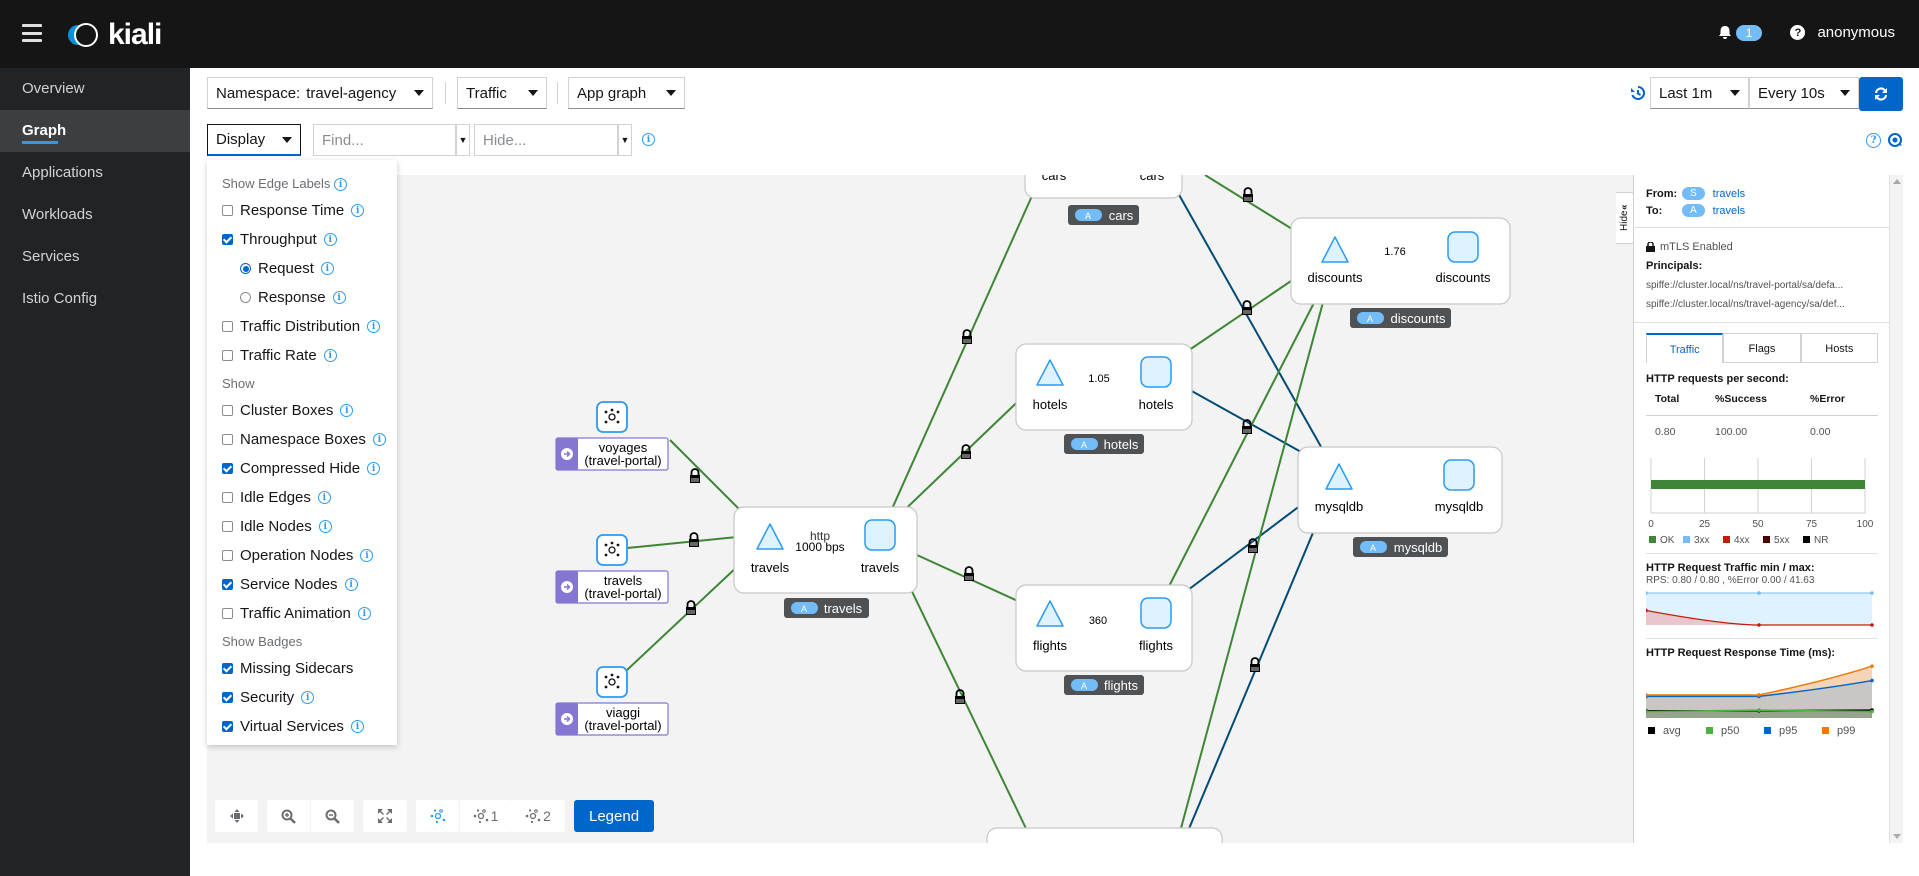 This screenshot has height=876, width=1919. Describe the element at coordinates (1856, 32) in the screenshot. I see `user-menu: anonymous` at that location.